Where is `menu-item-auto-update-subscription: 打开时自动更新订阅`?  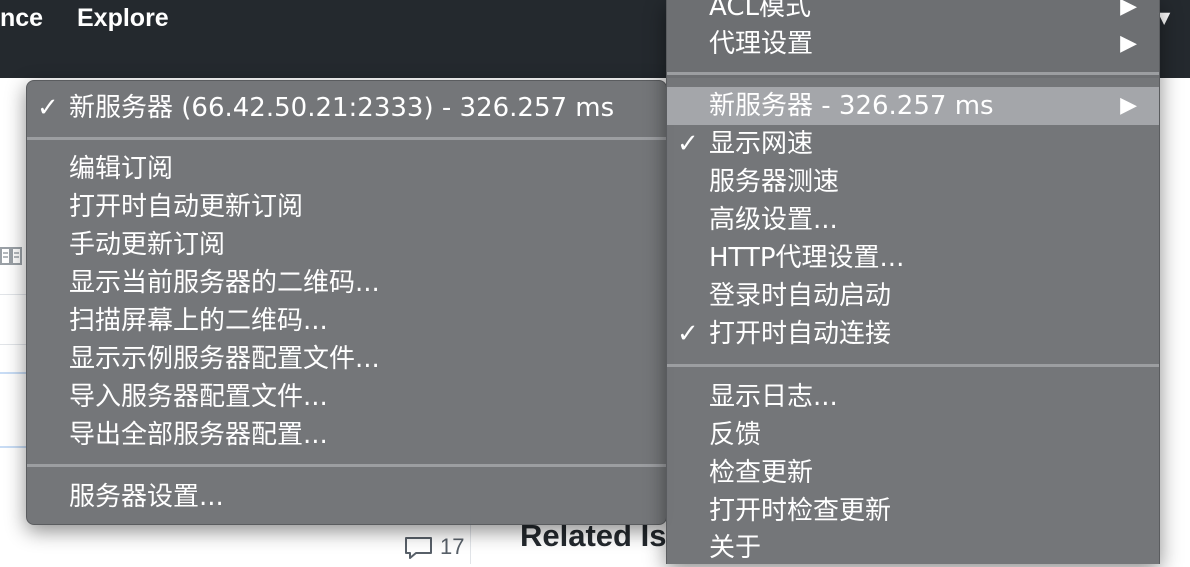 menu-item-auto-update-subscription: 打开时自动更新订阅 is located at coordinates (346, 207).